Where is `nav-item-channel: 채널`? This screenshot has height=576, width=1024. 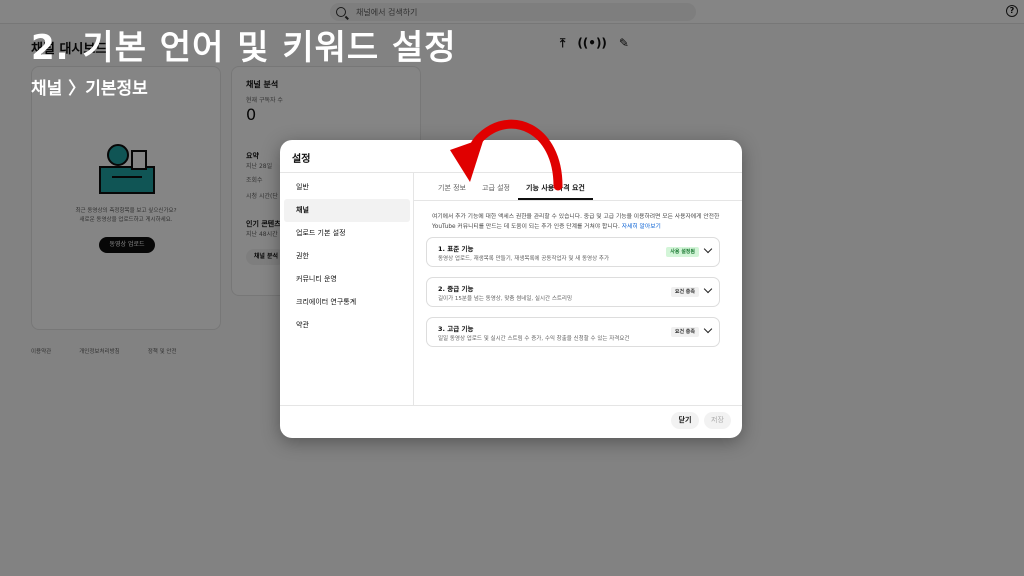
nav-item-channel: 채널 is located at coordinates (347, 210).